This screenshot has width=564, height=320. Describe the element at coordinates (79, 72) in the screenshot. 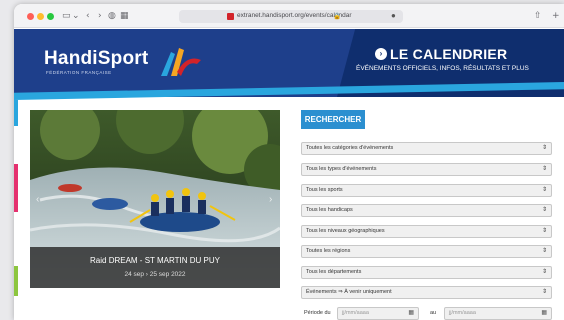

I see `logo-subtitle: FÉDÉRATION FRANÇAISE` at that location.